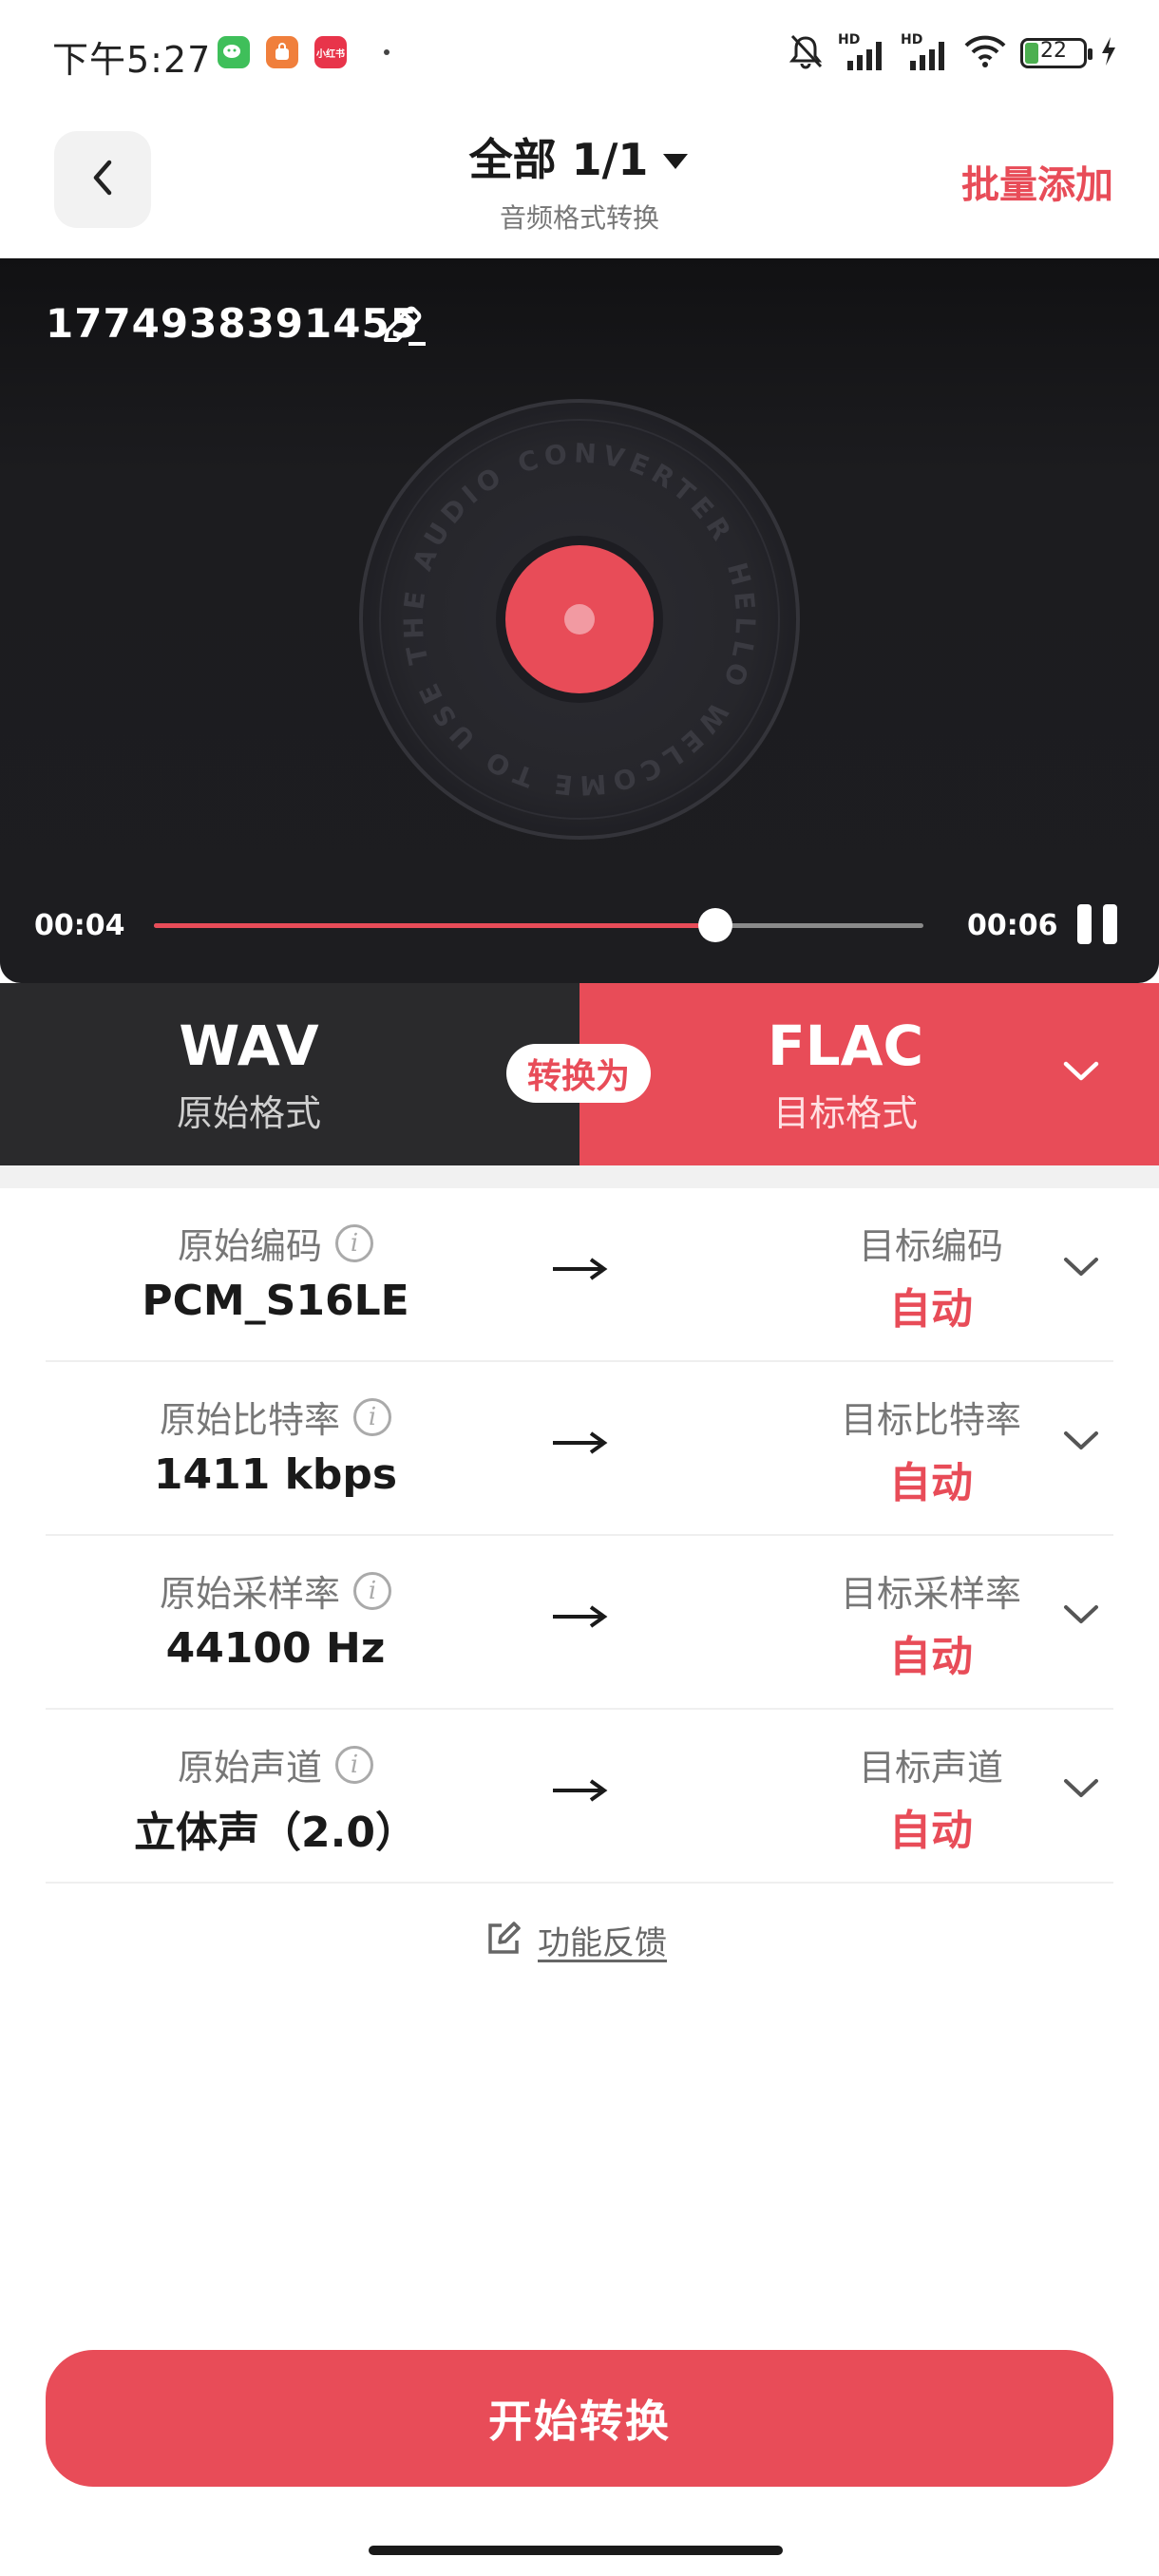 The width and height of the screenshot is (1159, 2576). I want to click on vinyl-record: HELLO WELCOME TO USE THE AUDIO CONVERTER, so click(579, 619).